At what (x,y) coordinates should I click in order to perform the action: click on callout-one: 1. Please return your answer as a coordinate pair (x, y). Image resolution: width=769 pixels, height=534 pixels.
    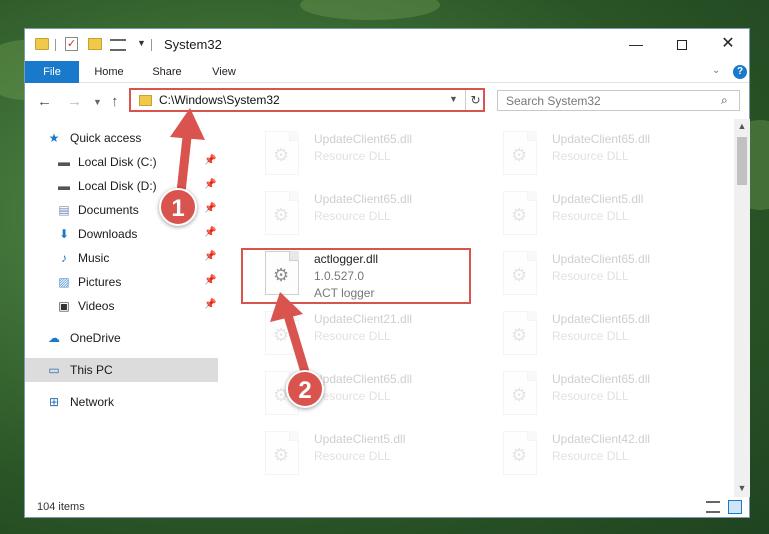
    Looking at the image, I should click on (178, 207).